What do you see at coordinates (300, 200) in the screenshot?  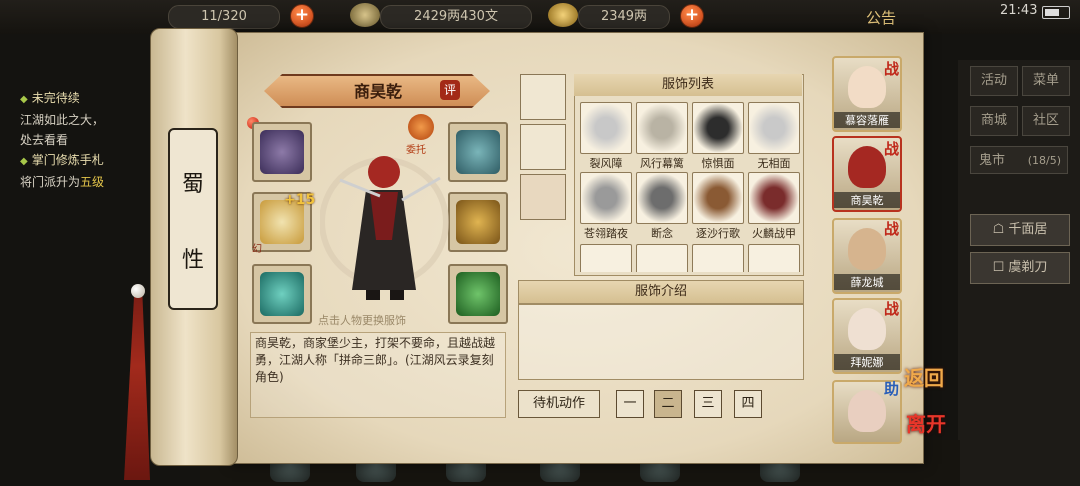 I see `enhance-level: +15` at bounding box center [300, 200].